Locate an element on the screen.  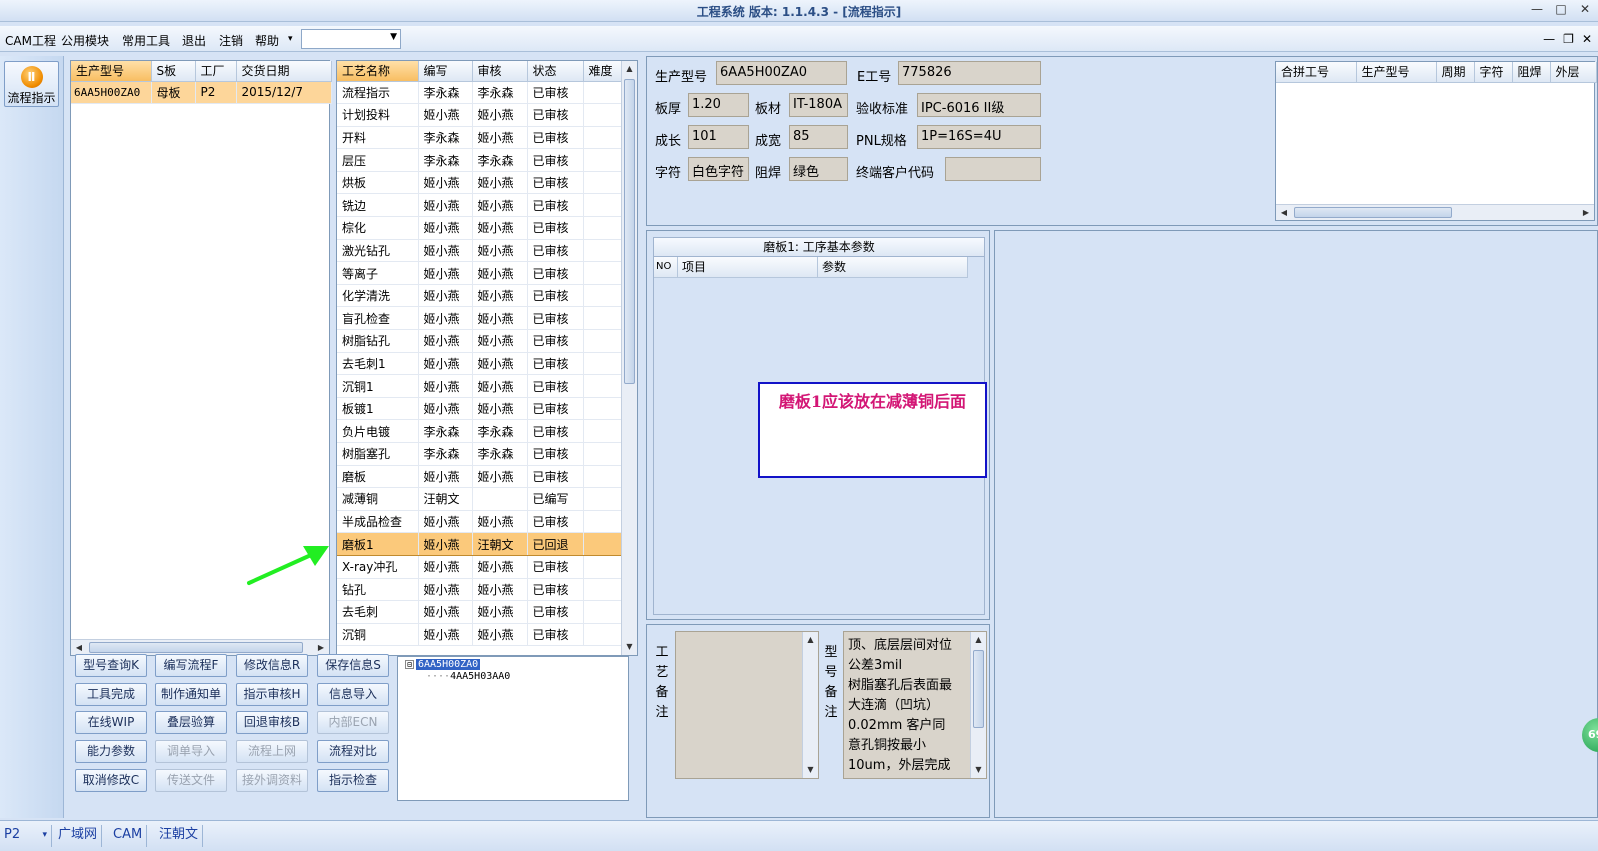
close-icon: ✕ is located at coordinates (1585, 9).